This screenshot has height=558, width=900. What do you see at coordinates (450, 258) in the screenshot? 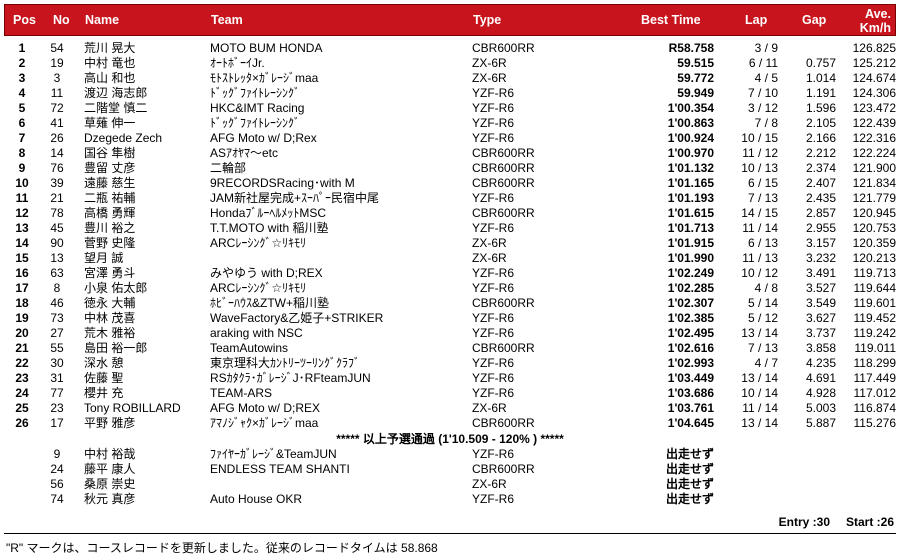
I see `table-row: 15 13 望月 誠 ZX-6R 1'01.990 11 / 13 3.232 120.213` at bounding box center [450, 258].